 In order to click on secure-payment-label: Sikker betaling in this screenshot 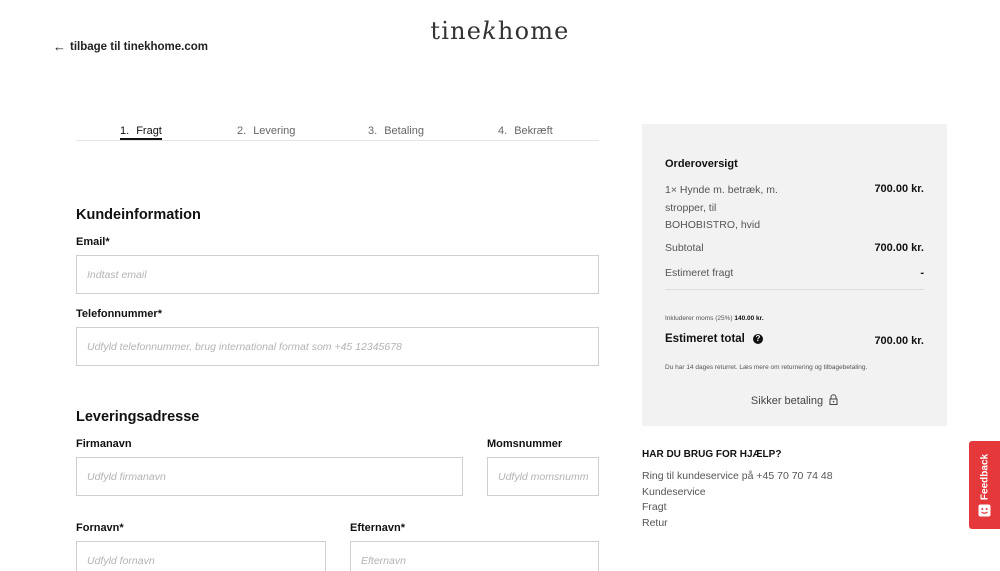, I will do `click(787, 401)`.